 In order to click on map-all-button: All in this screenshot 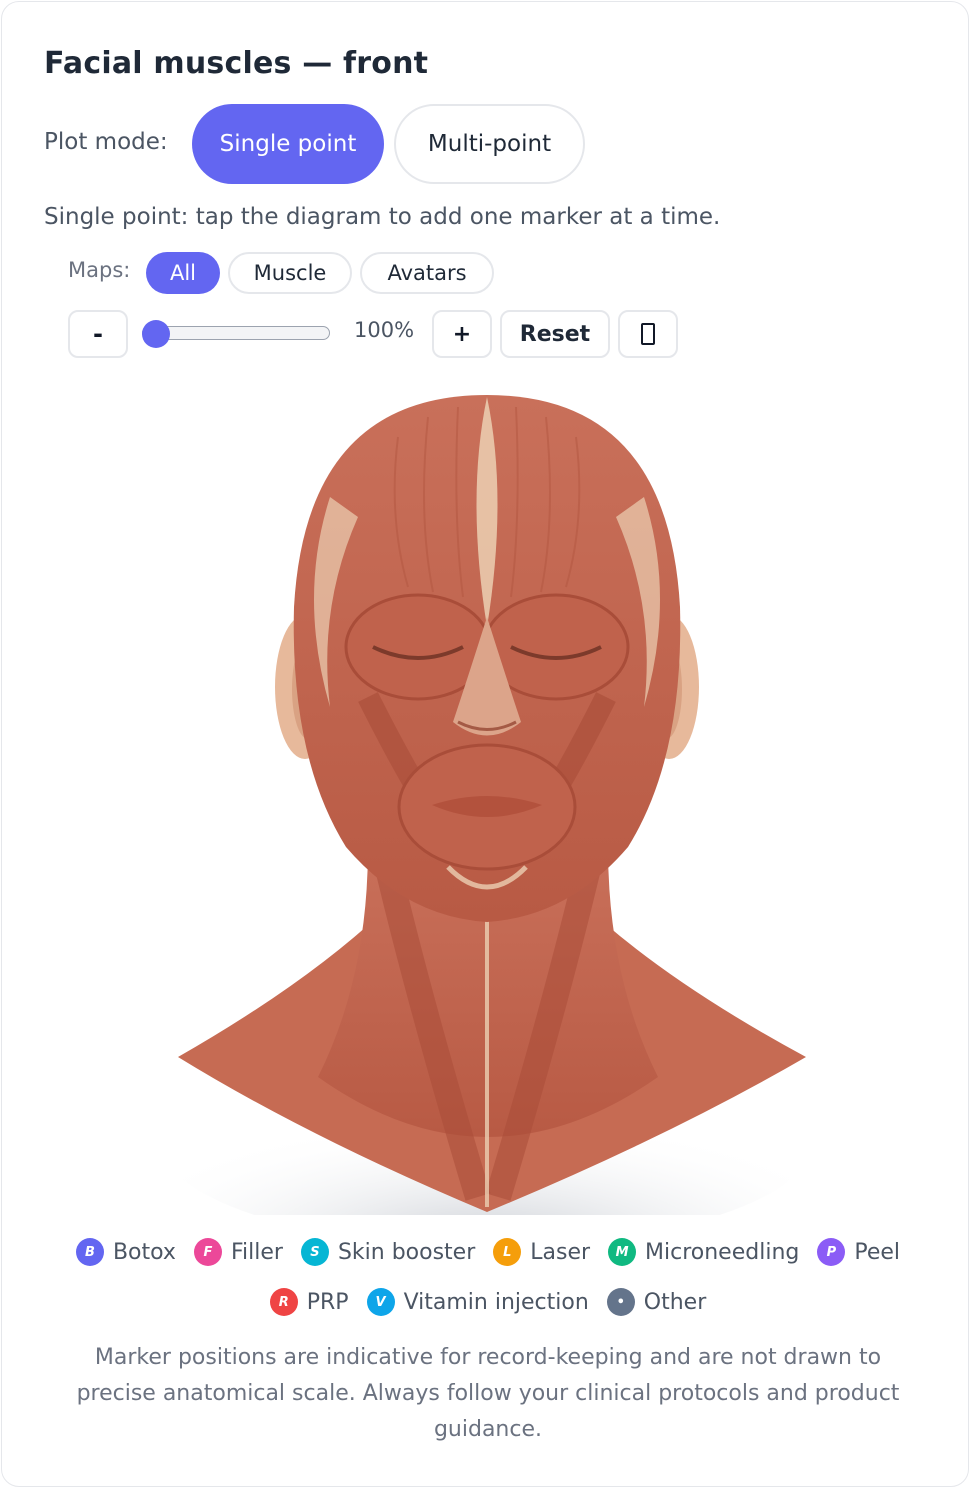, I will do `click(183, 273)`.